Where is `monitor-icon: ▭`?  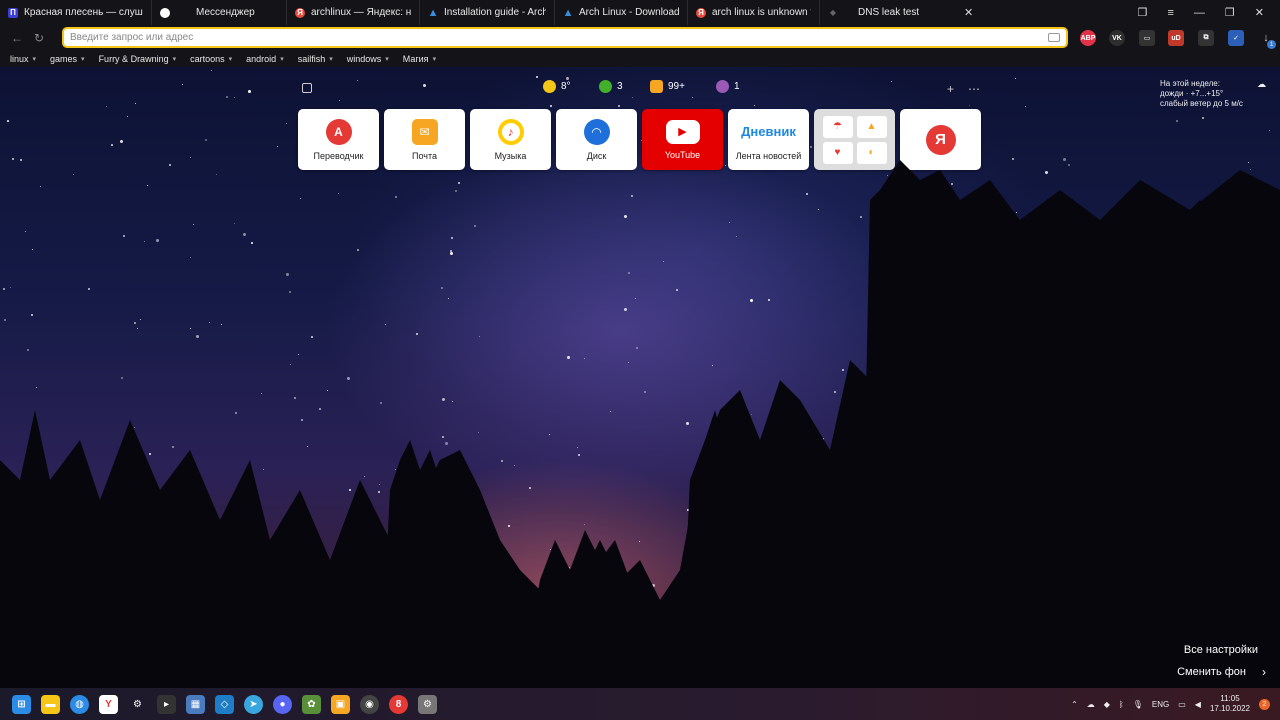
monitor-icon: ▭ is located at coordinates (1182, 704).